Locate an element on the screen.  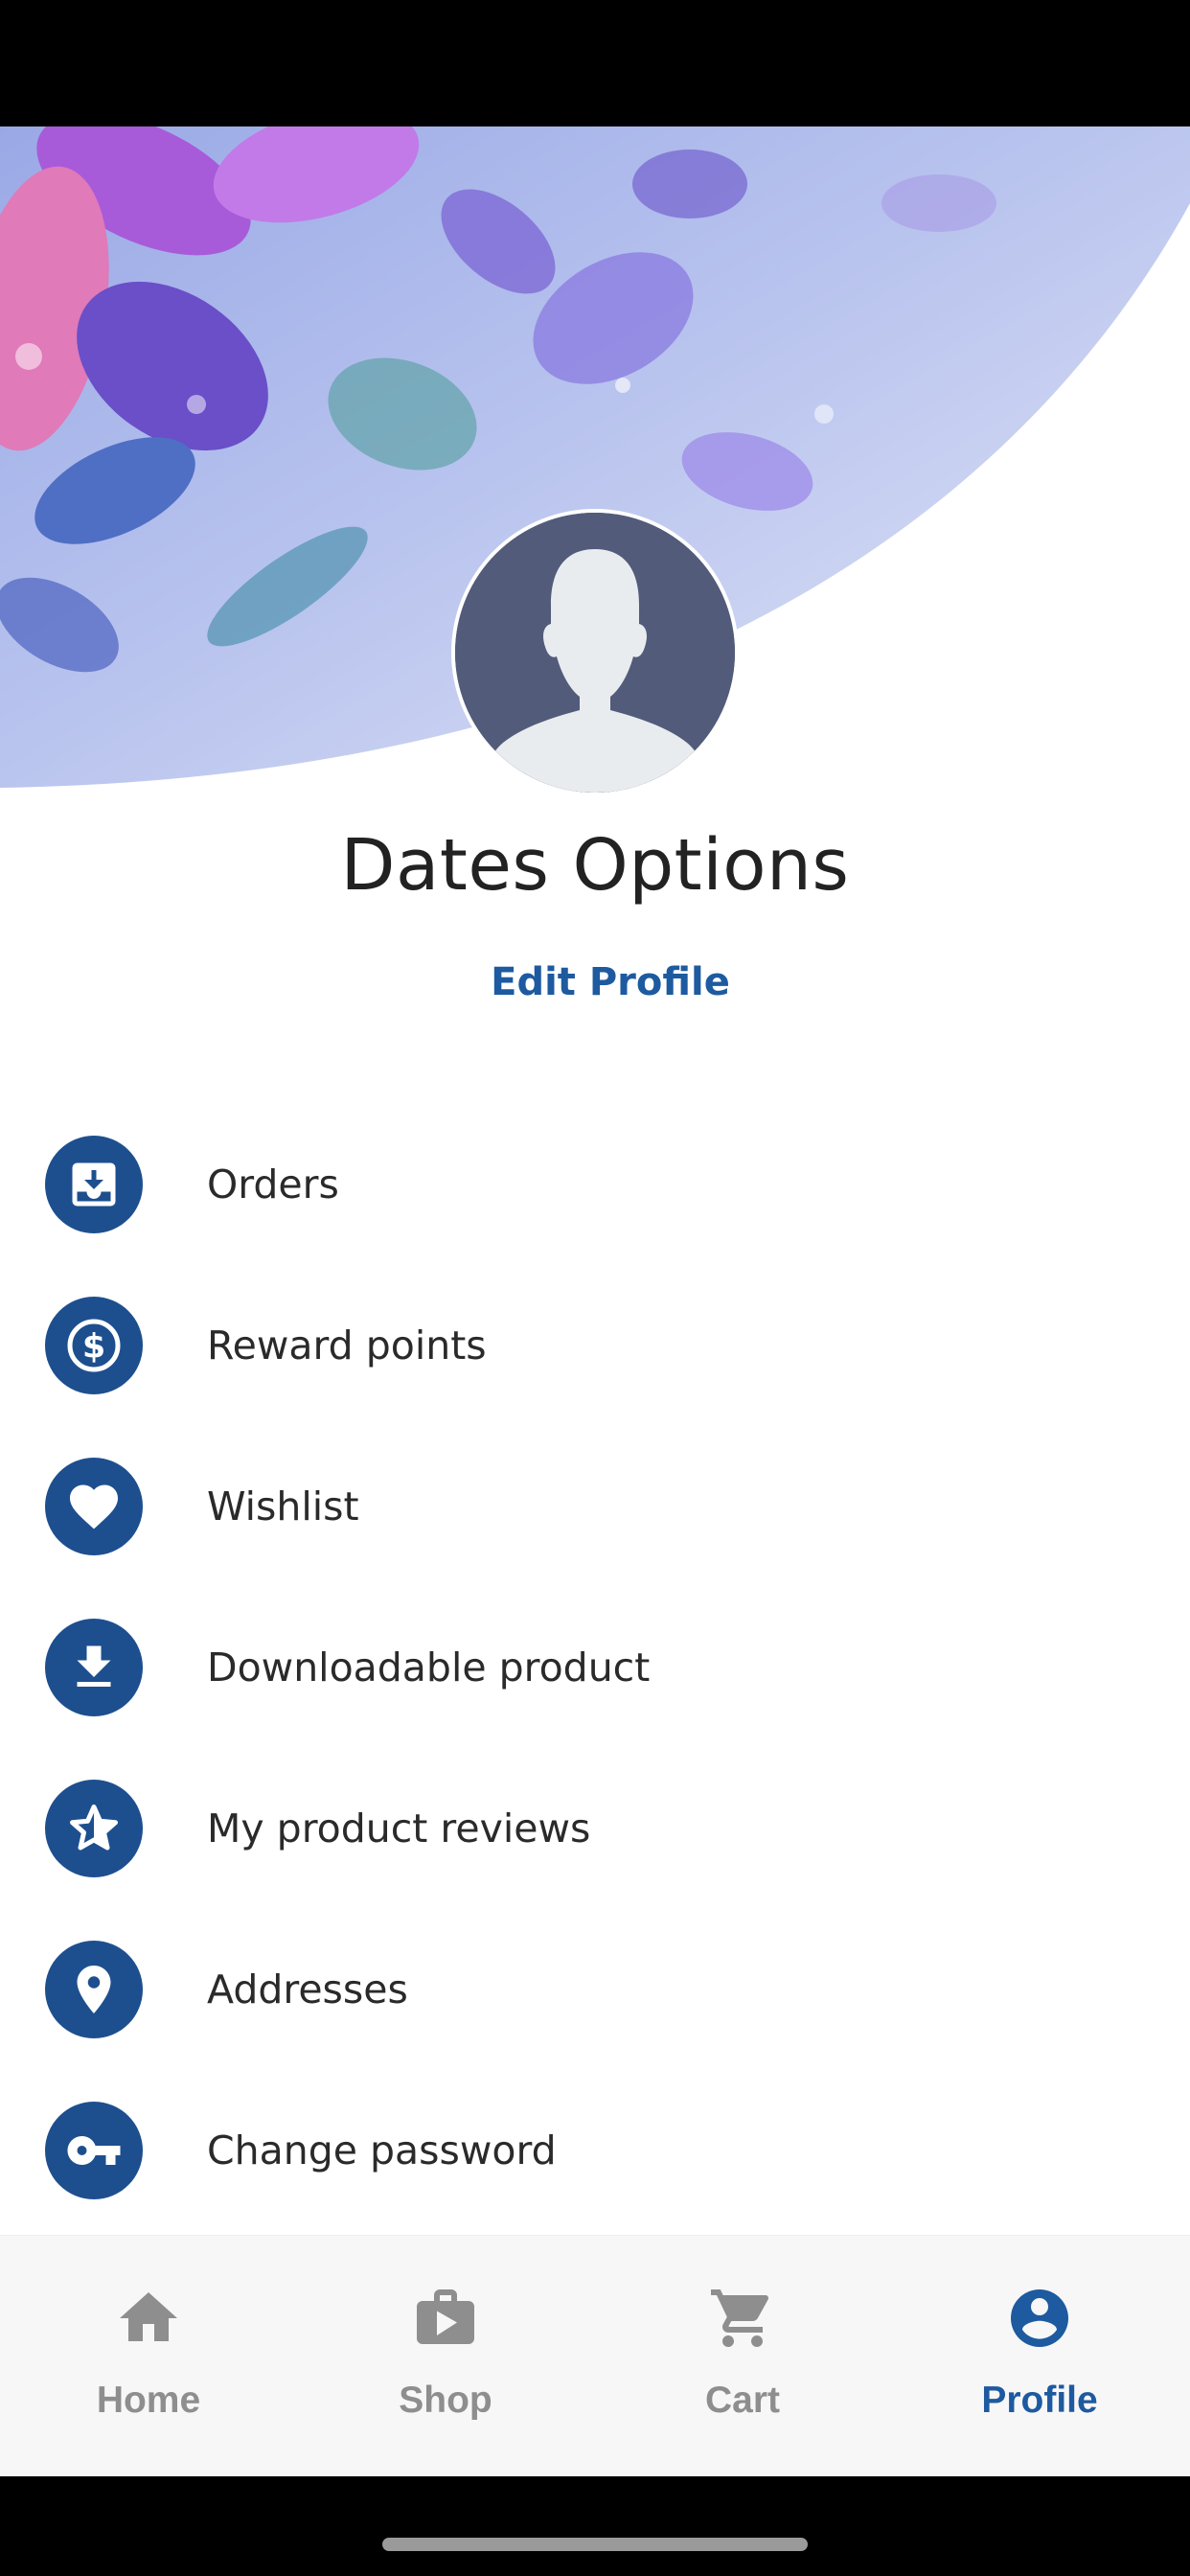
menu-item-orders: Orders is located at coordinates (595, 1184).